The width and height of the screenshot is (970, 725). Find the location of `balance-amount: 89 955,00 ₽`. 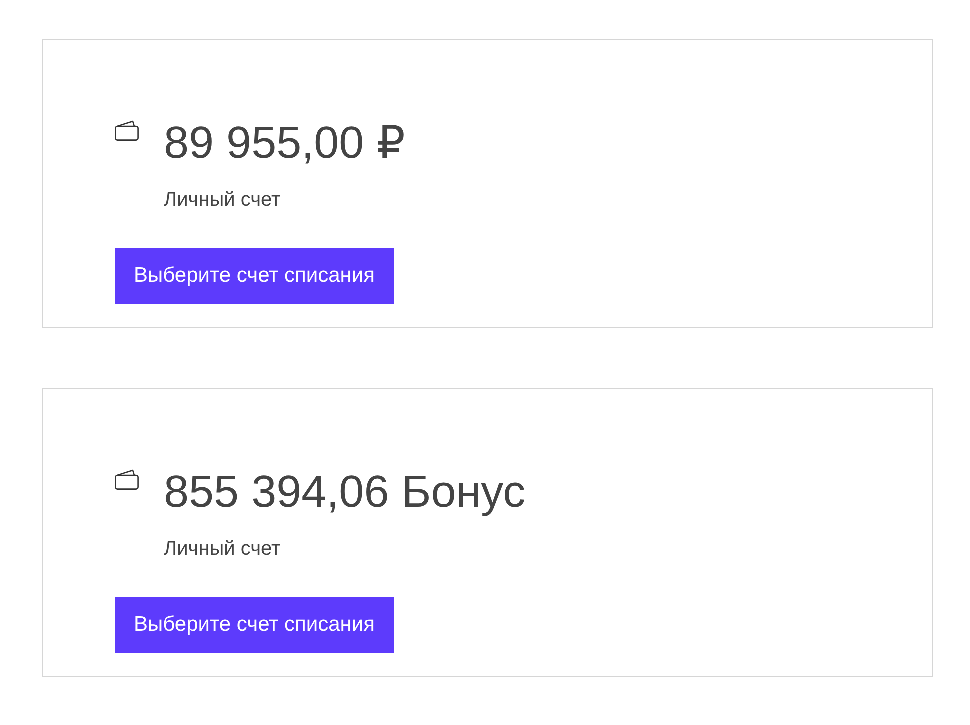

balance-amount: 89 955,00 ₽ is located at coordinates (285, 143).